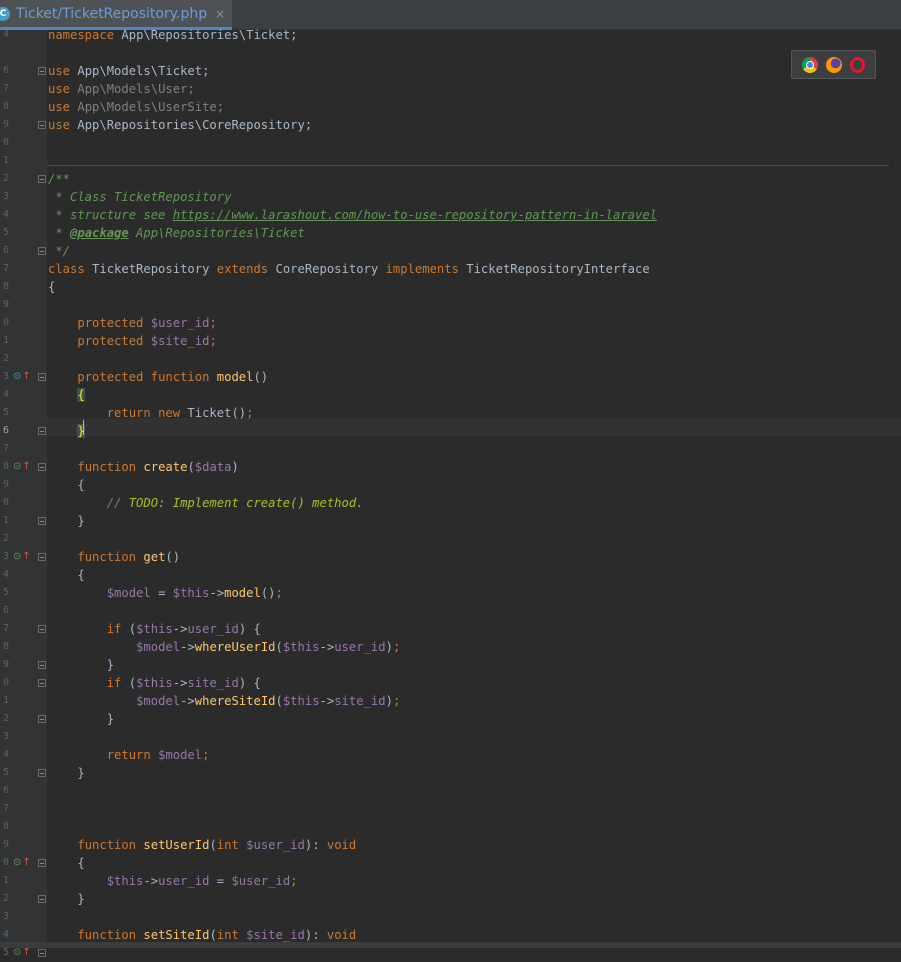  I want to click on code-line: function create($data), so click(143, 467).